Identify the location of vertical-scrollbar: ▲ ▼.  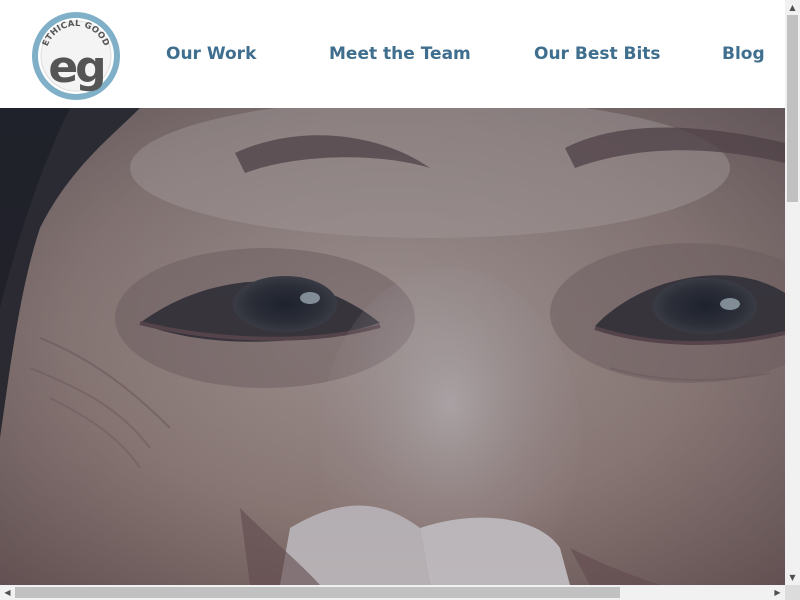
(792, 292).